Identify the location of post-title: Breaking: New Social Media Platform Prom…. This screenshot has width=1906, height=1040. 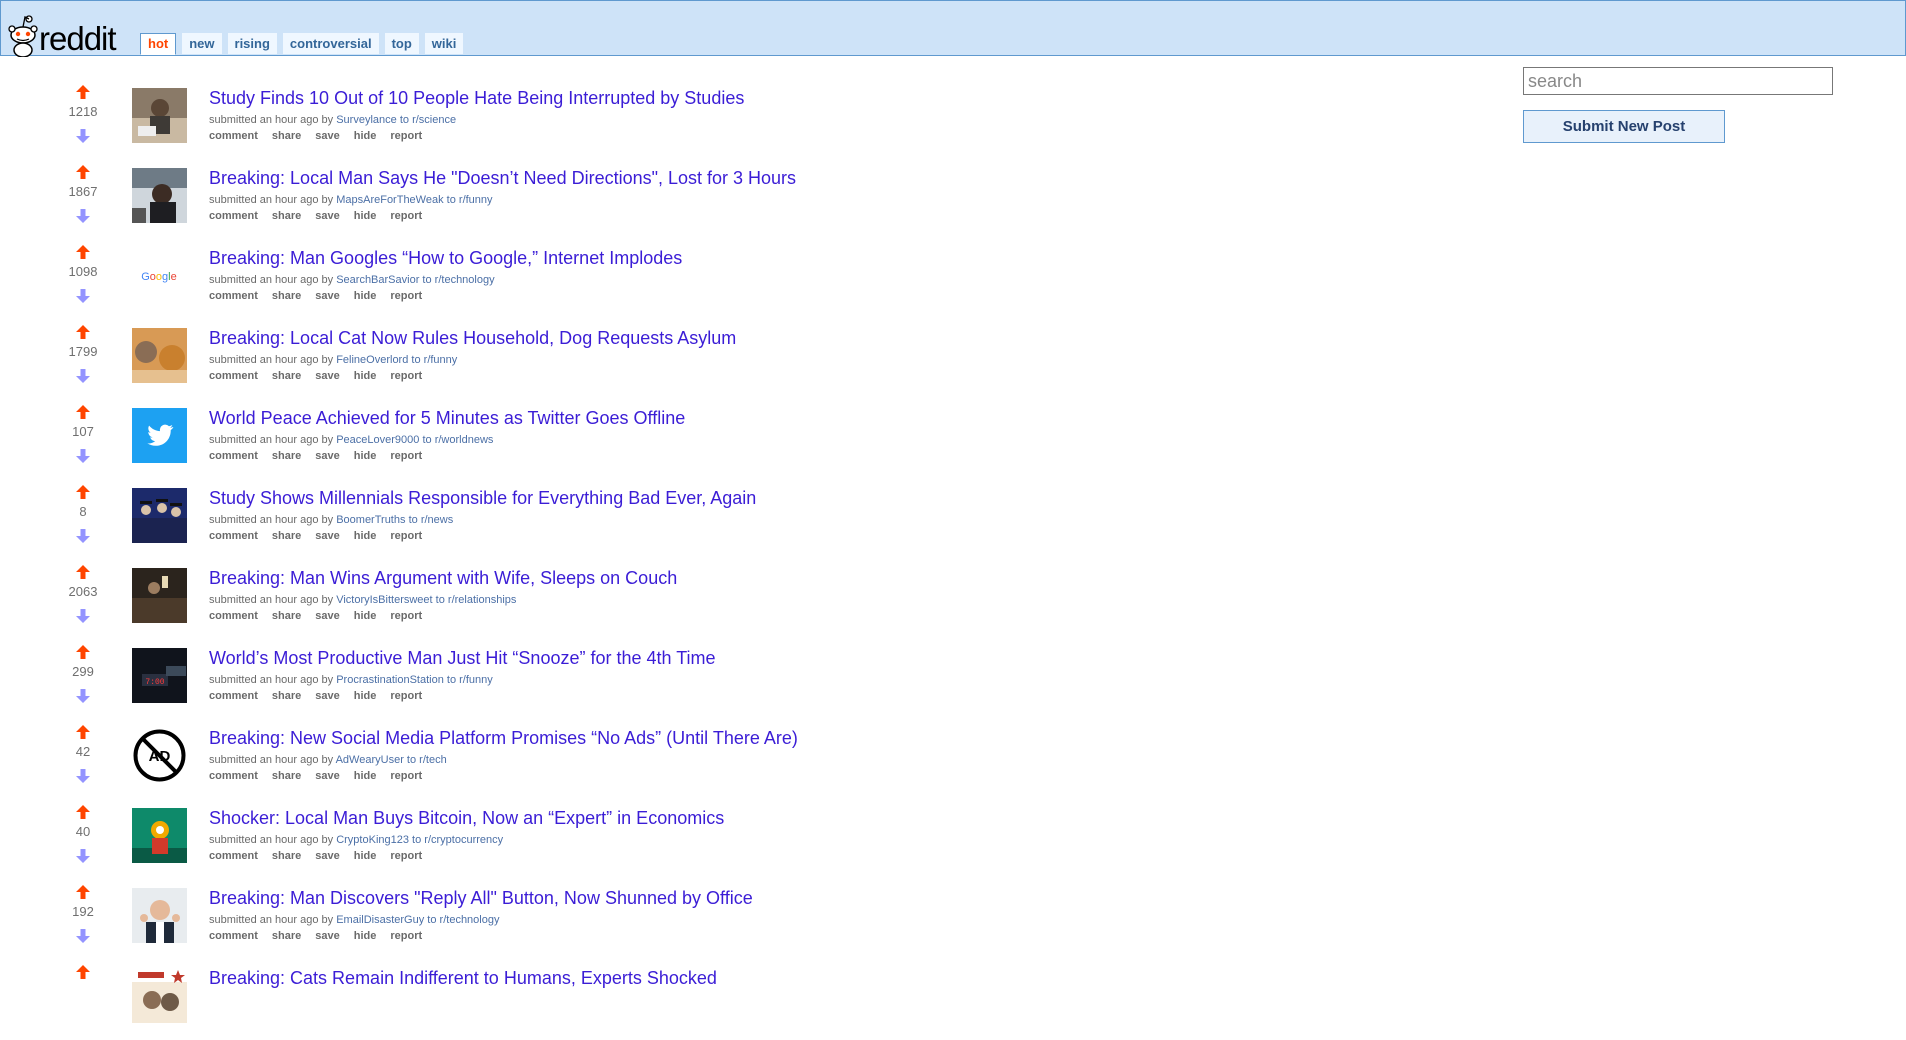
(503, 738).